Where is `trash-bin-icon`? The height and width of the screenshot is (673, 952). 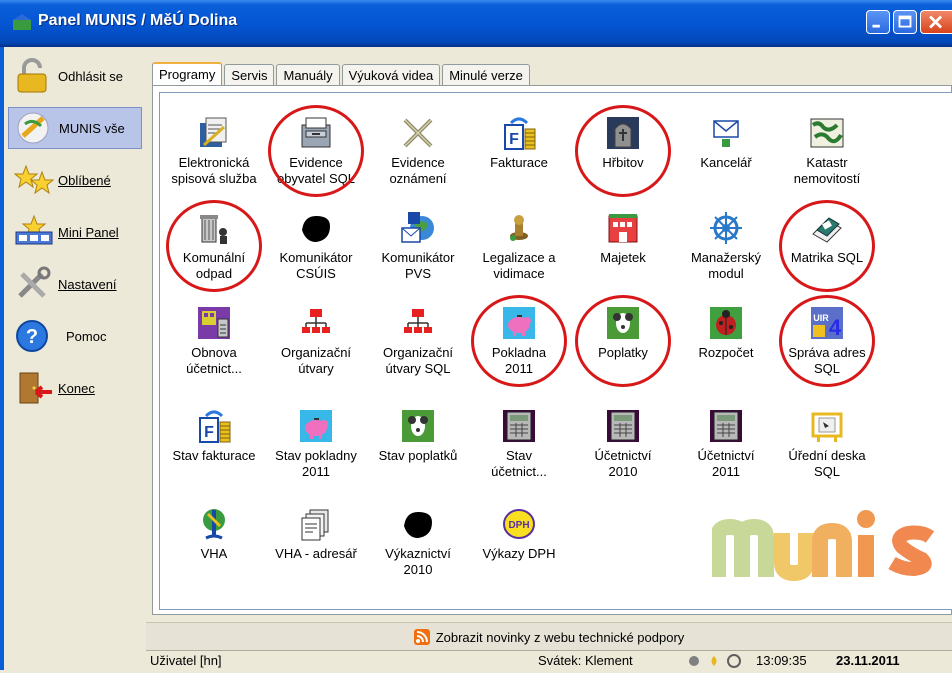
trash-bin-icon is located at coordinates (214, 228).